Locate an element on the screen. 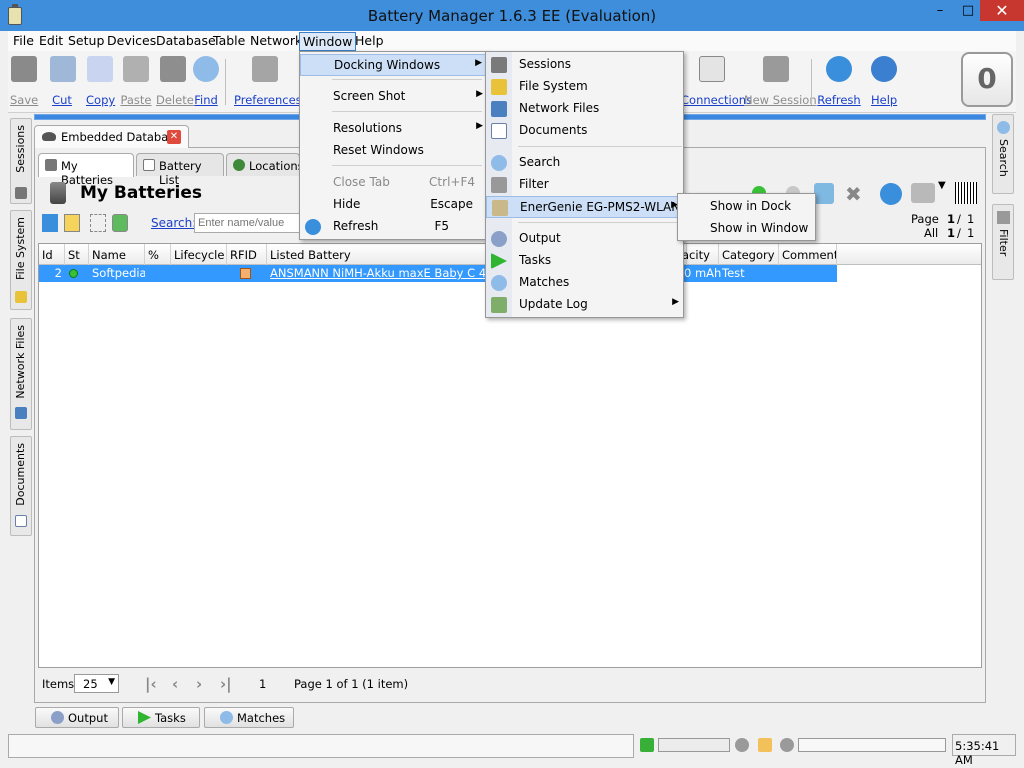 The height and width of the screenshot is (768, 1024). progress-field is located at coordinates (872, 745).